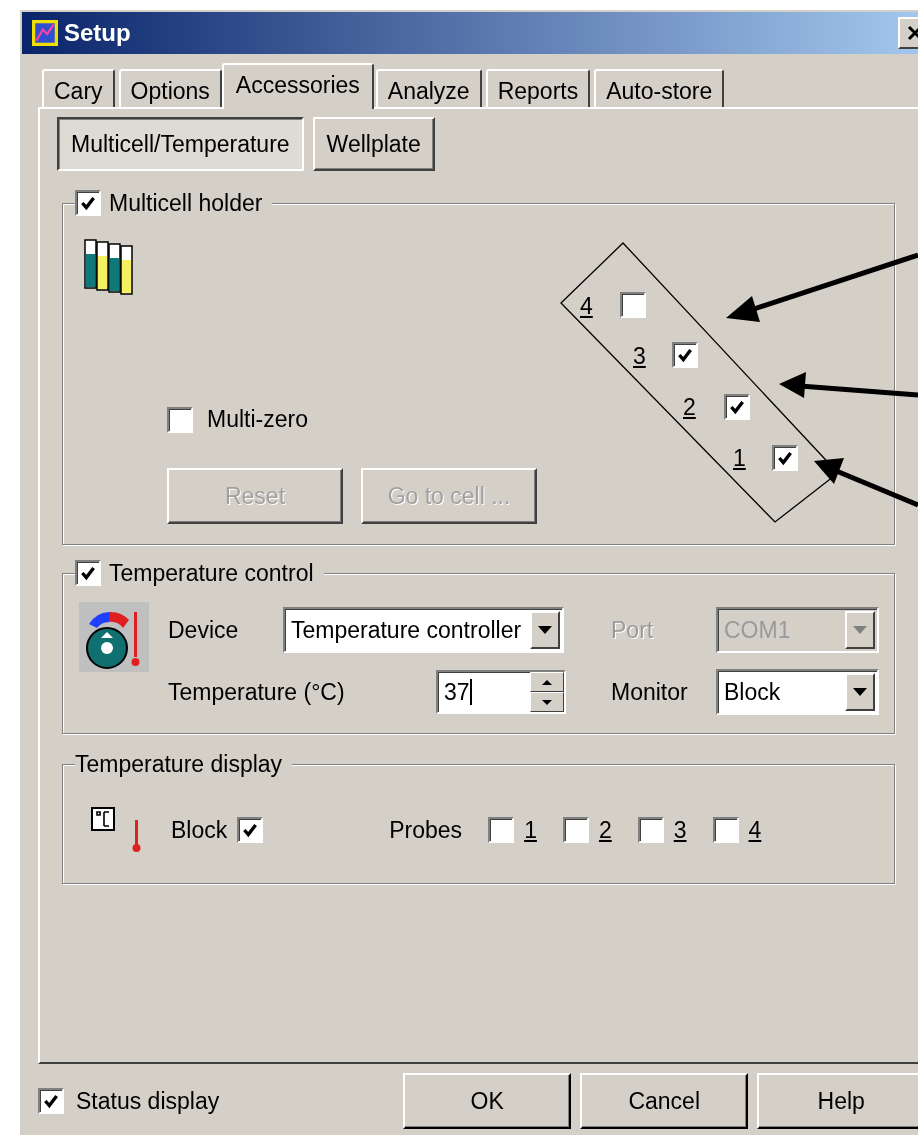 The height and width of the screenshot is (1135, 918). I want to click on probe-number: 2, so click(605, 830).